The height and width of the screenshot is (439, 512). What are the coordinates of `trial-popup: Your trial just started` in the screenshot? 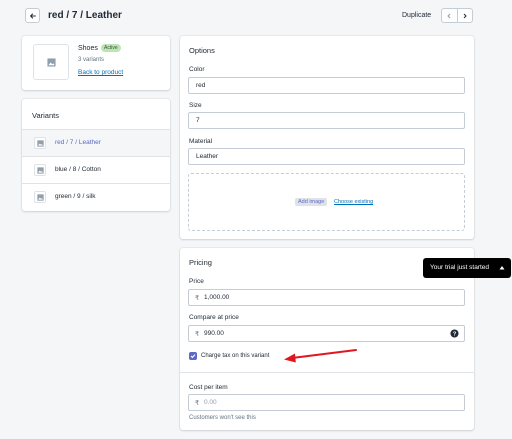 It's located at (467, 268).